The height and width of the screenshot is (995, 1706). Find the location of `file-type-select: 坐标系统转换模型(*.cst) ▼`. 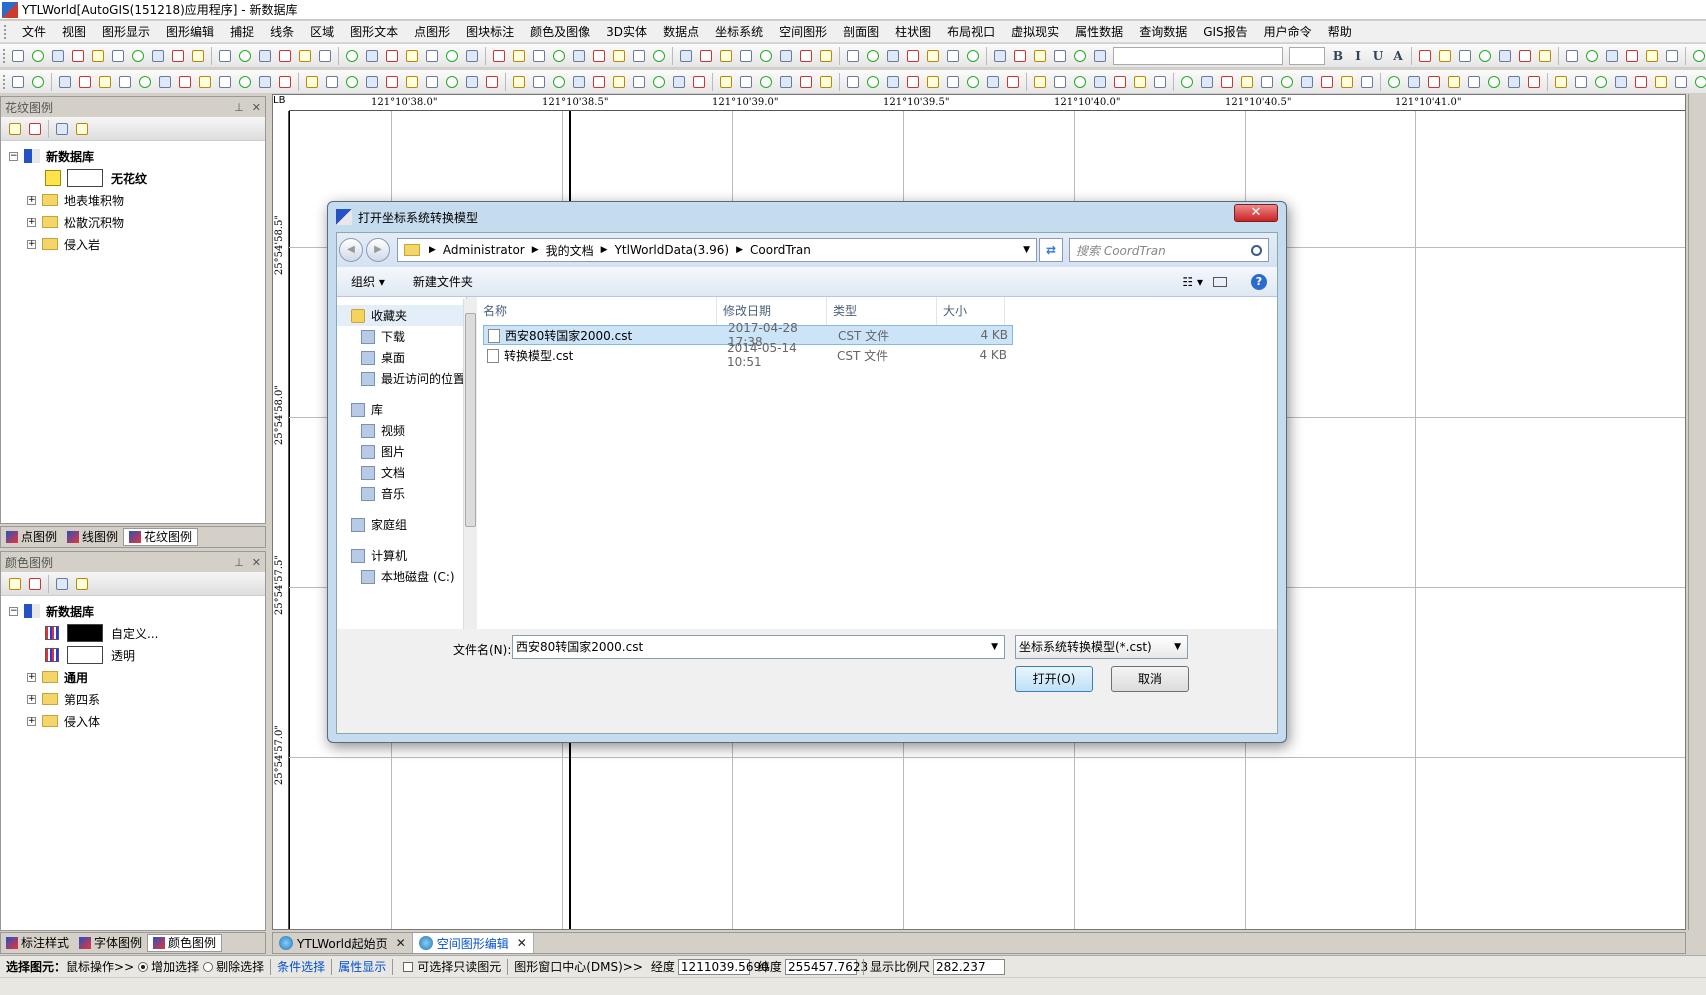

file-type-select: 坐标系统转换模型(*.cst) ▼ is located at coordinates (1101, 647).